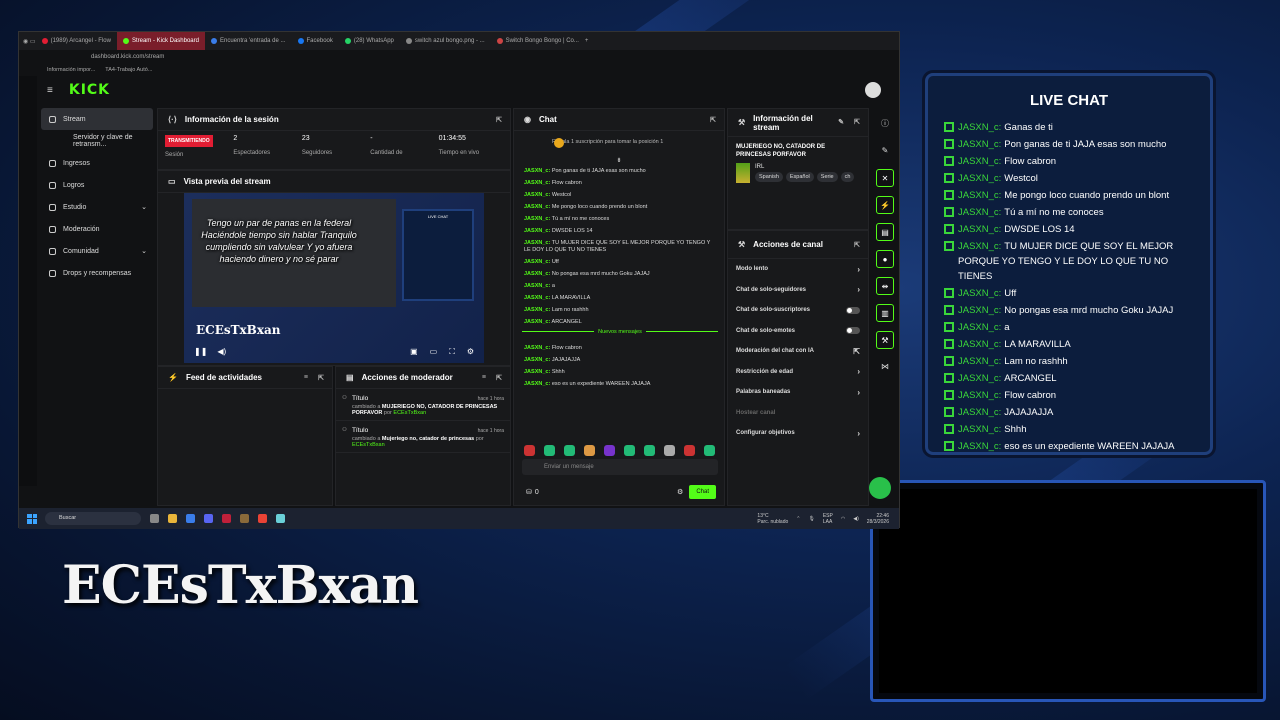 This screenshot has width=1280, height=720. What do you see at coordinates (885, 340) in the screenshot?
I see `wrench-icon: ⚒` at bounding box center [885, 340].